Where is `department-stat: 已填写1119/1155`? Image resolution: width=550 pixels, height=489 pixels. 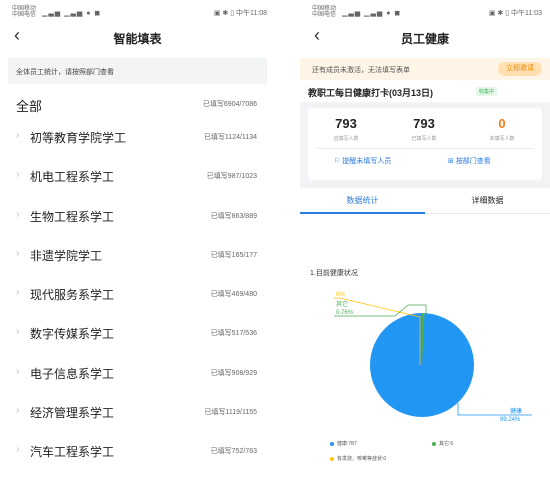
department-stat: 已填写1119/1155 is located at coordinates (230, 413).